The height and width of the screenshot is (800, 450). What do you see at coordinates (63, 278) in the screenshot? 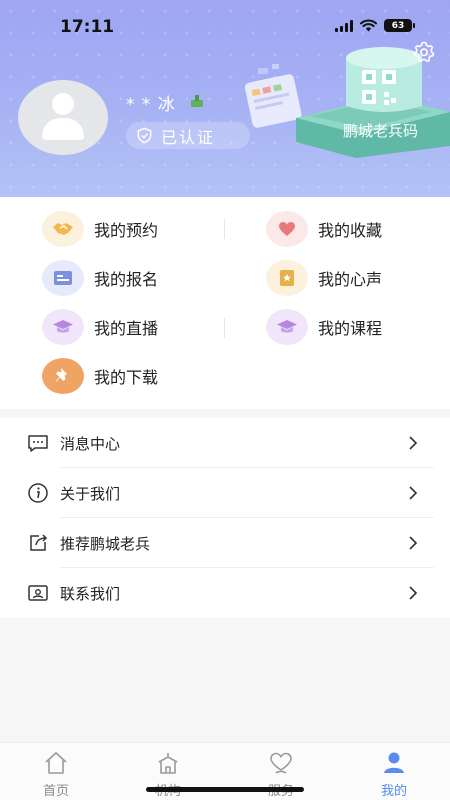
I see `signup-card-icon` at bounding box center [63, 278].